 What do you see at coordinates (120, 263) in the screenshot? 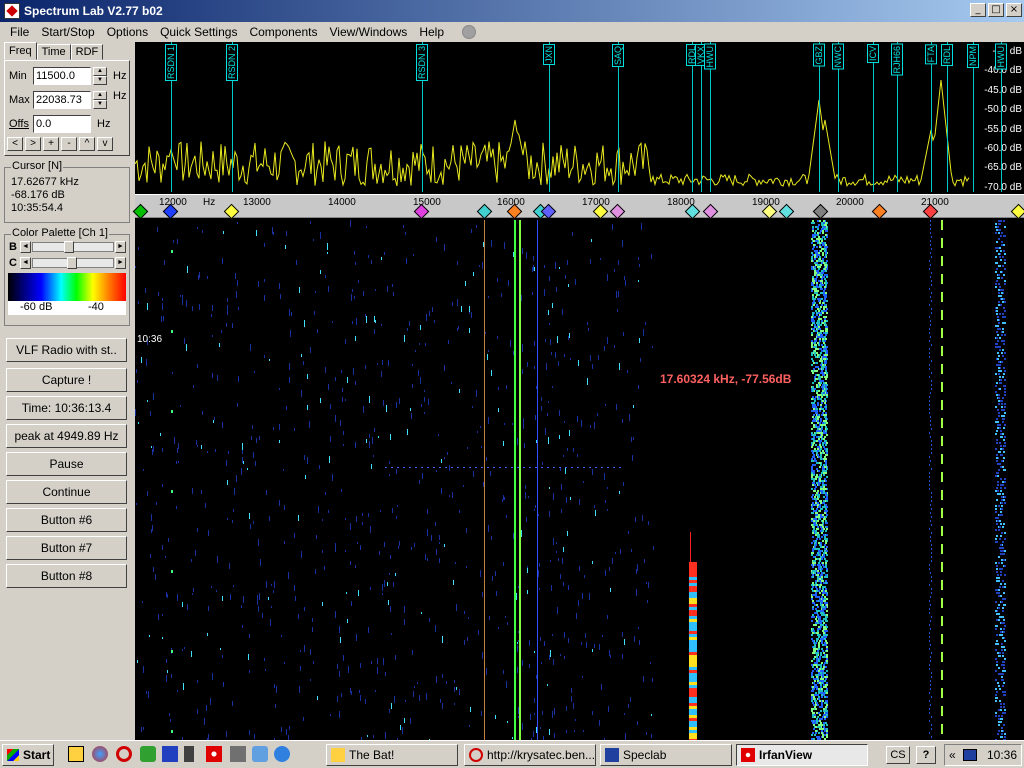
I see `contrast-right-arrow-icon: ►` at bounding box center [120, 263].